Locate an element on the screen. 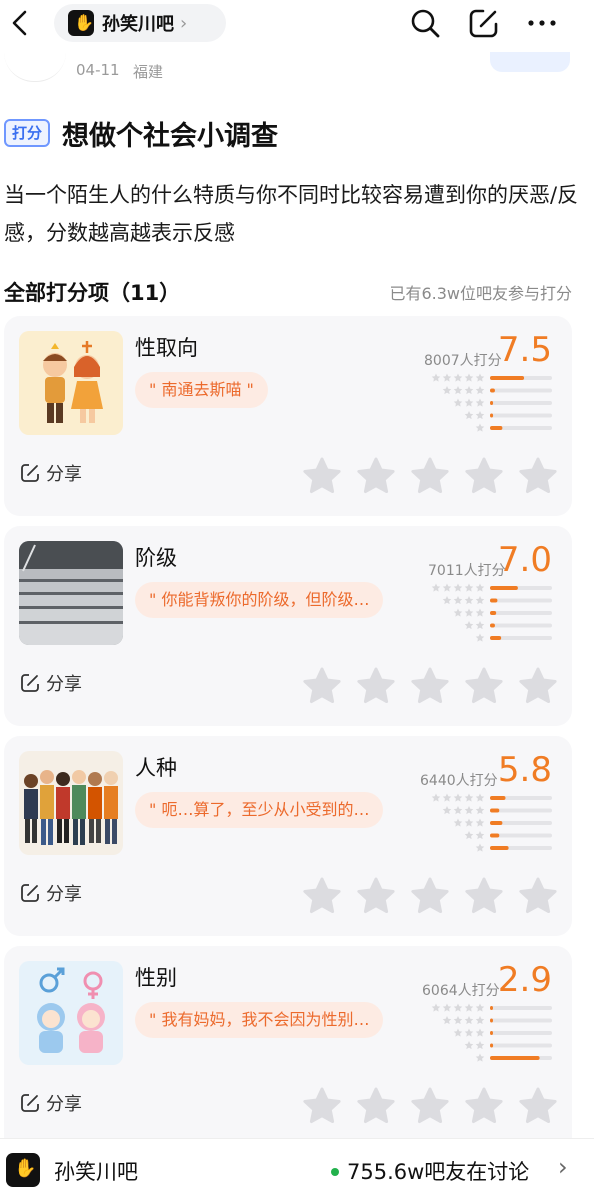 The width and height of the screenshot is (594, 1200). item-name: 性取向 is located at coordinates (166, 348).